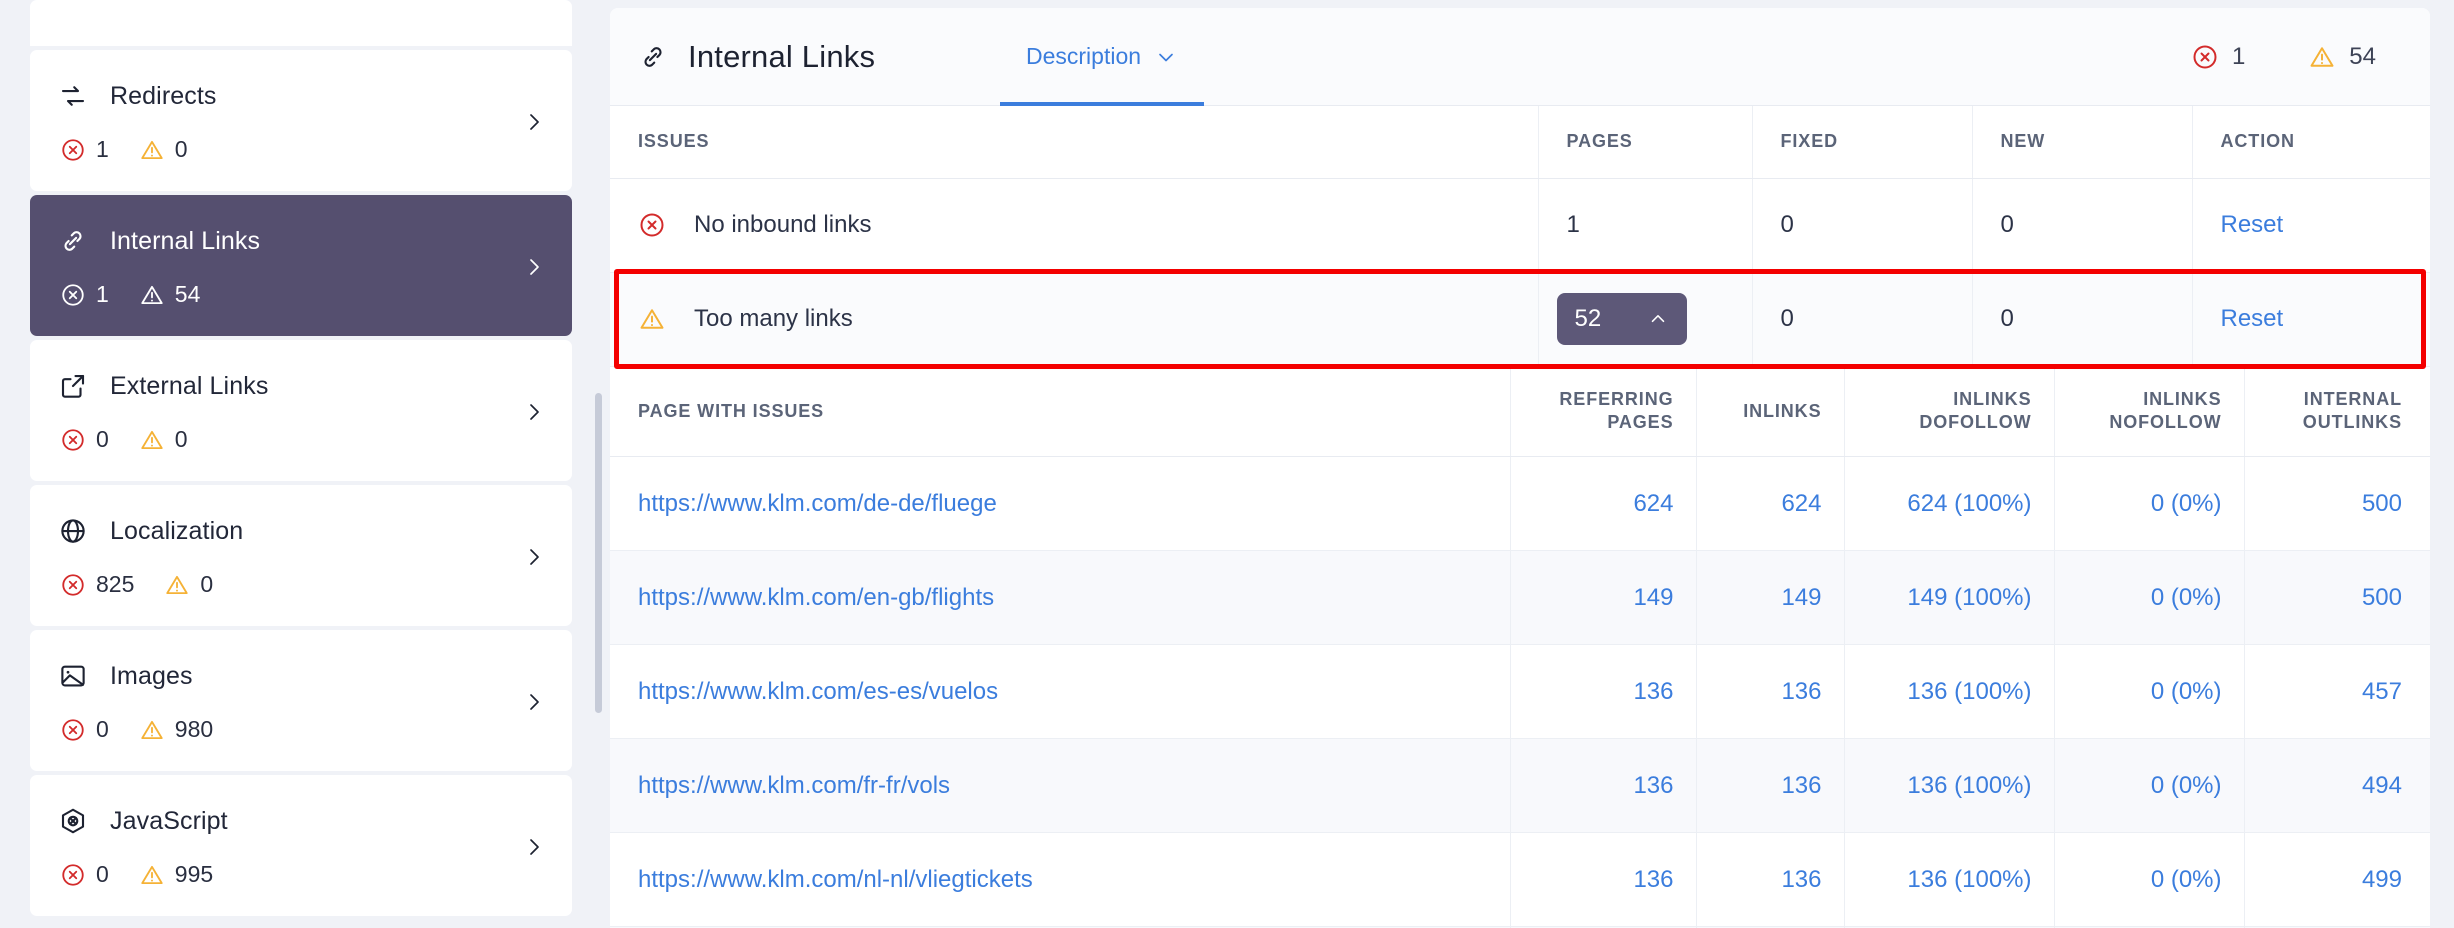 Image resolution: width=2454 pixels, height=928 pixels. Describe the element at coordinates (2311, 319) in the screenshot. I see `action-cell: Reset` at that location.